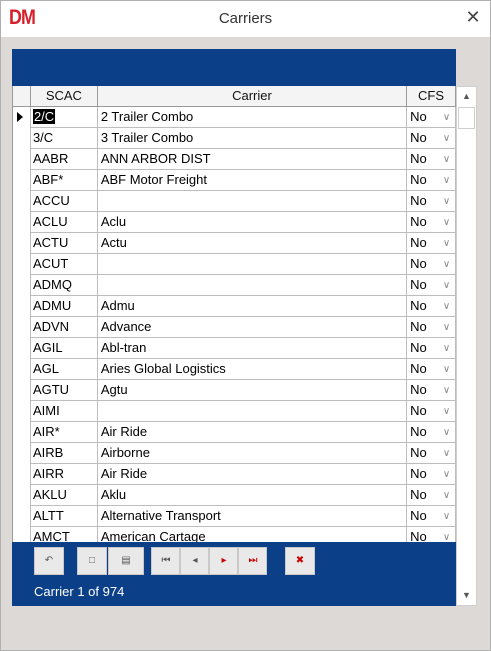  I want to click on table-row: 2/C 2 Trailer Combo No ∨, so click(234, 117).